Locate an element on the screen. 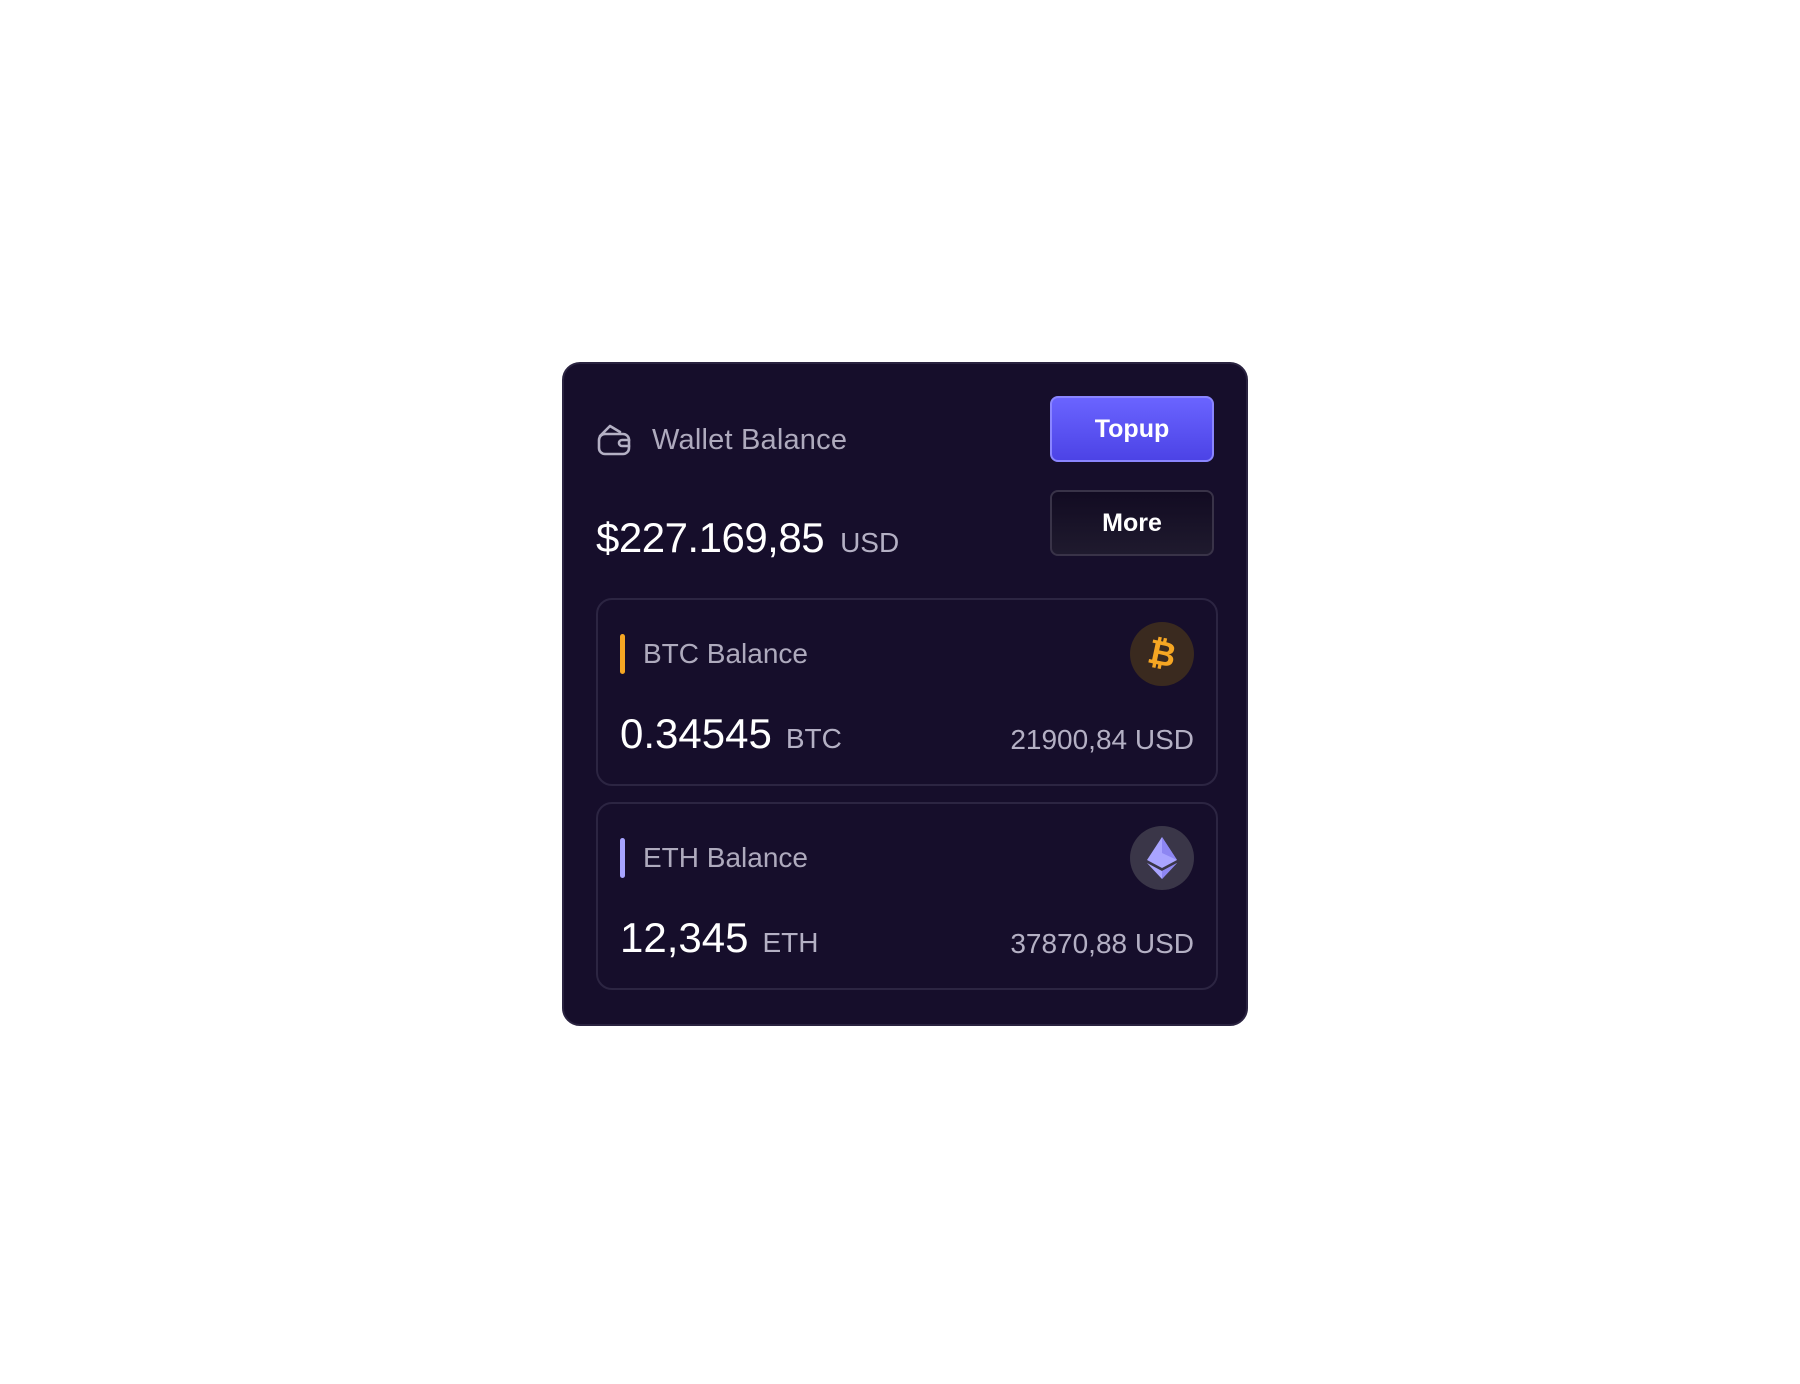 The width and height of the screenshot is (1800, 1384). eth-unit: ETH is located at coordinates (790, 942).